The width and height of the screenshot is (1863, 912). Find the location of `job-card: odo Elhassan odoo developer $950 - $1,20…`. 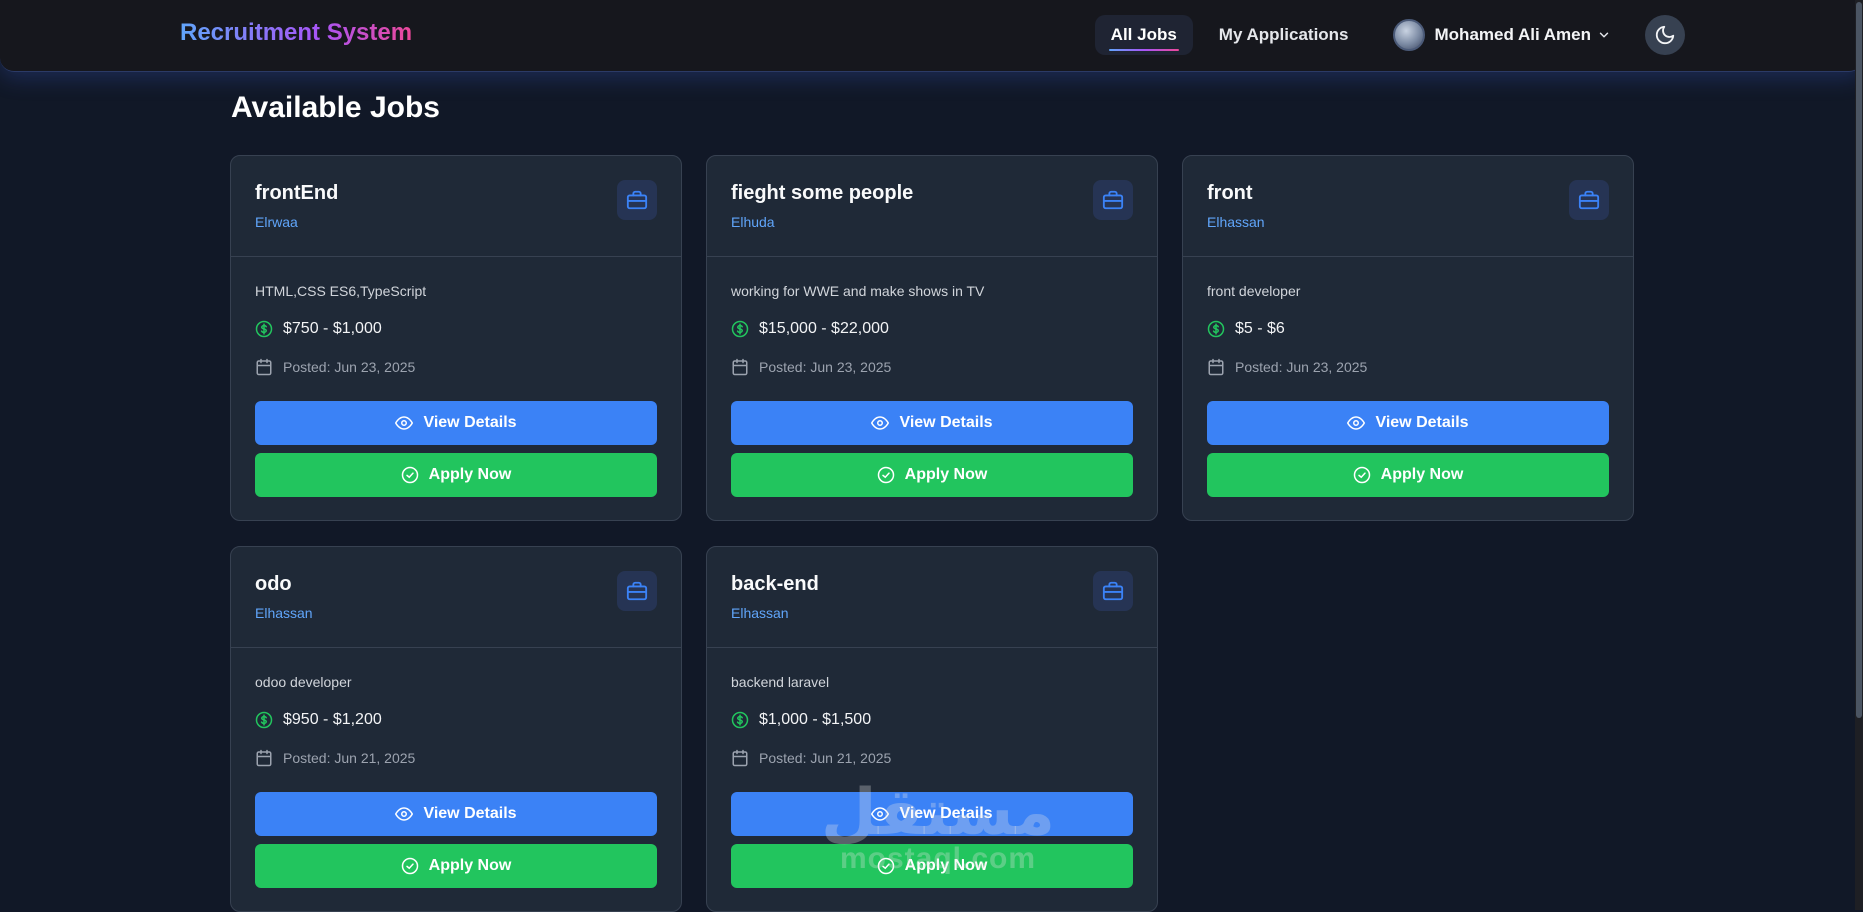

job-card: odo Elhassan odoo developer $950 - $1,20… is located at coordinates (456, 729).